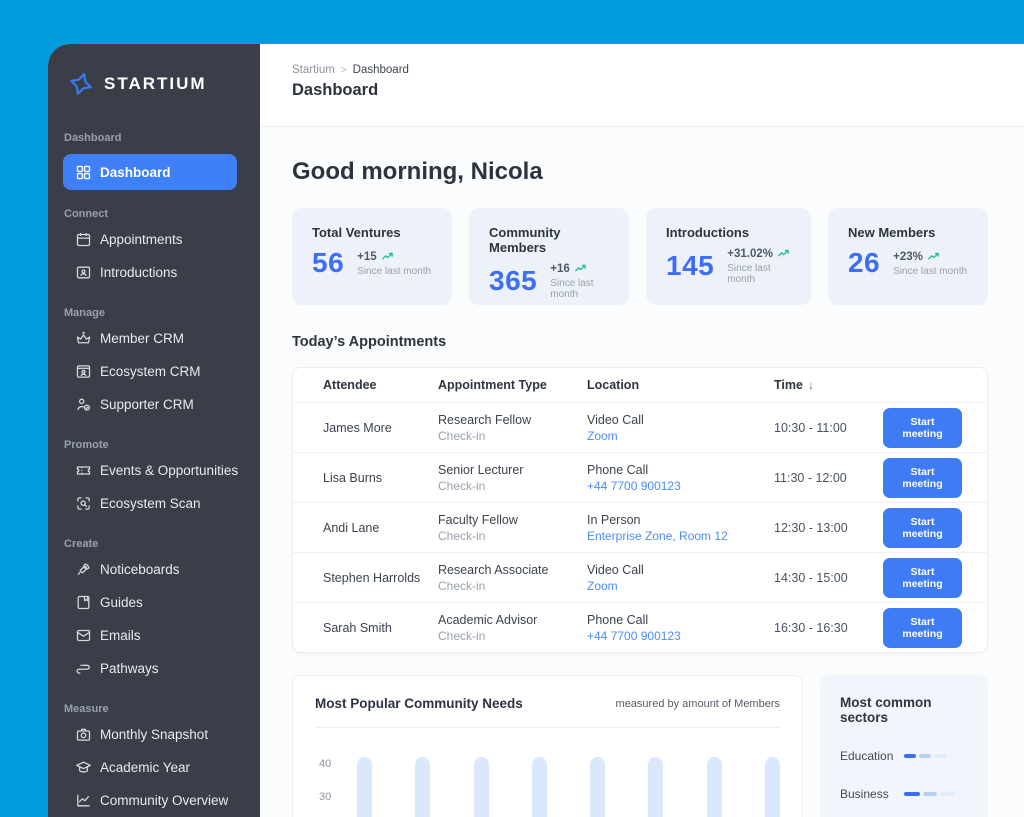  Describe the element at coordinates (83, 404) in the screenshot. I see `person-check-icon` at that location.